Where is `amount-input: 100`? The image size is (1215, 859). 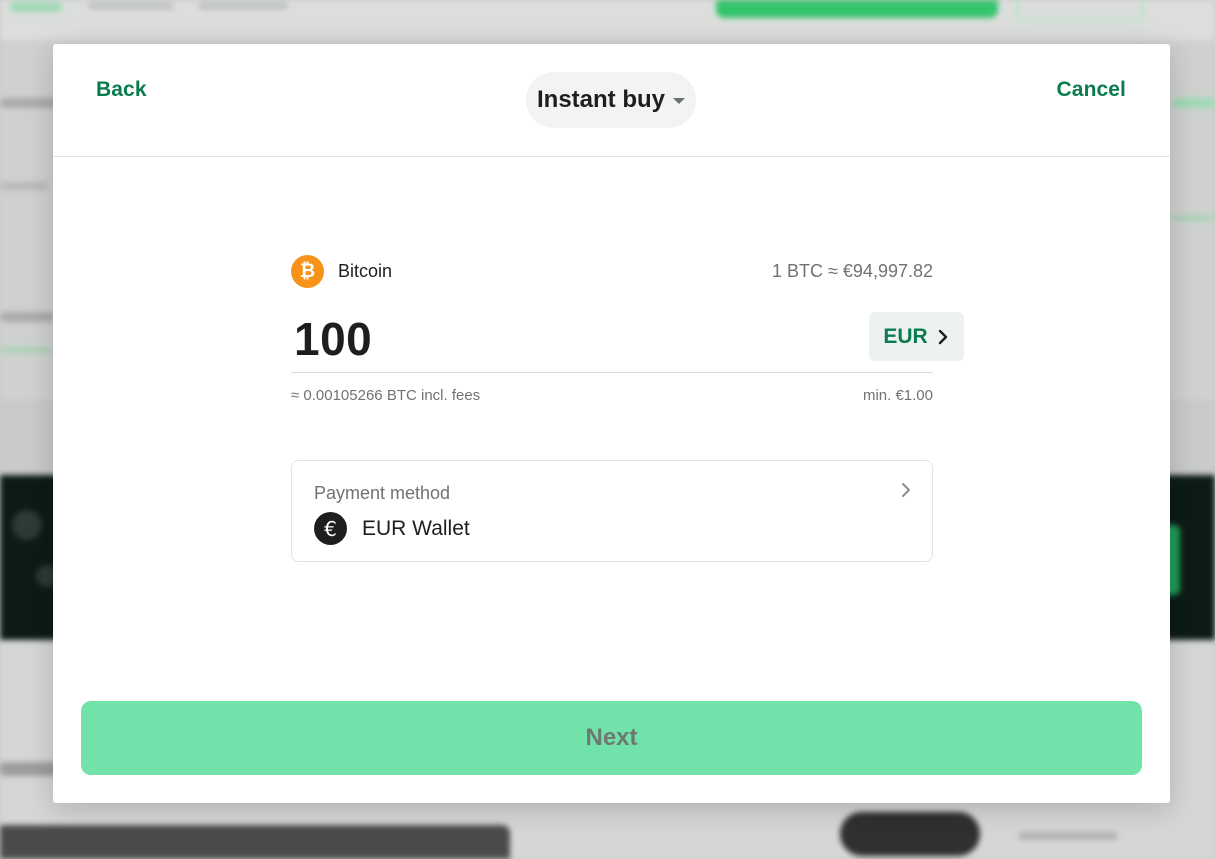 amount-input: 100 is located at coordinates (333, 339).